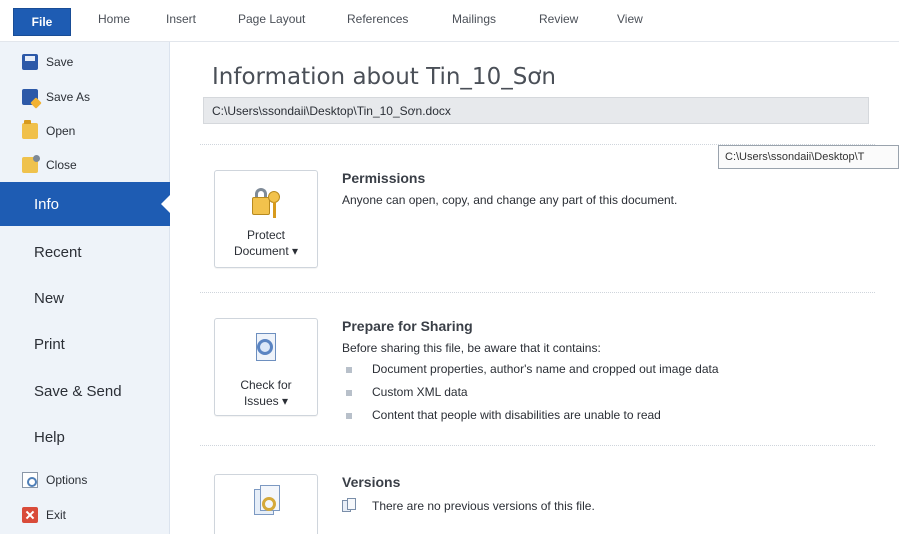  I want to click on options-command: Options, so click(54, 480).